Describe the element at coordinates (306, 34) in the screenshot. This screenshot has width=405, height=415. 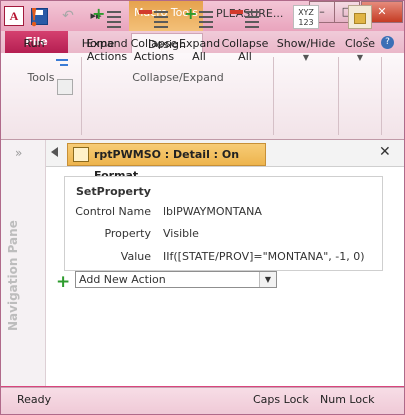
I see `show-hide-button: XYZ 123 Show/Hide ▼` at that location.